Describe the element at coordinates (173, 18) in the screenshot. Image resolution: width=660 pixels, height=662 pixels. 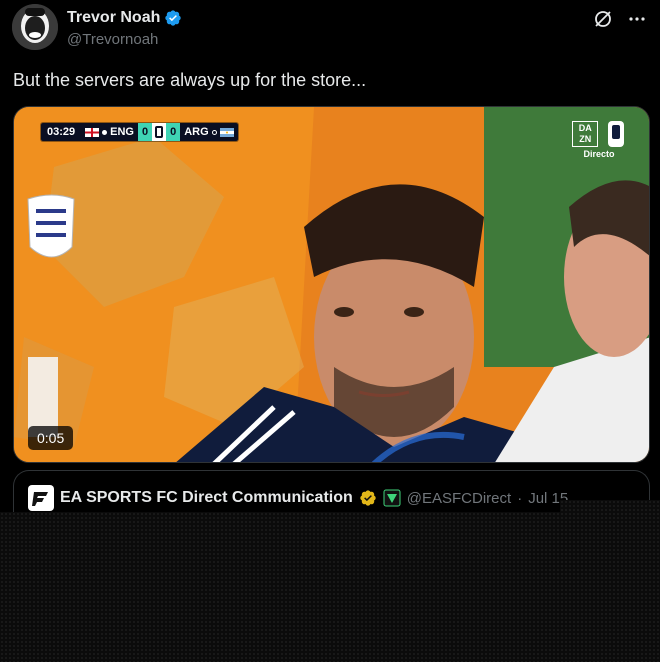
I see `verified-badge-icon` at that location.